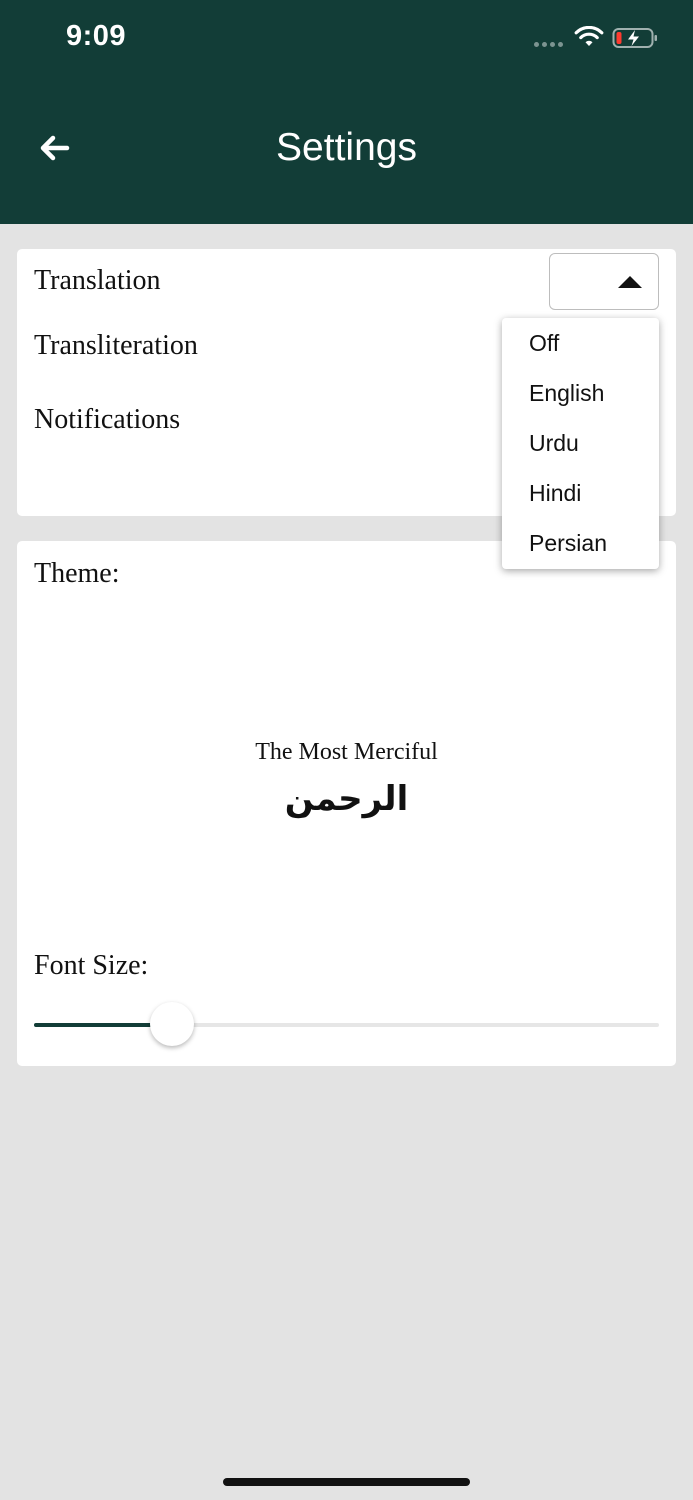 Image resolution: width=693 pixels, height=1500 pixels. Describe the element at coordinates (346, 1024) in the screenshot. I see `font-size-slider` at that location.